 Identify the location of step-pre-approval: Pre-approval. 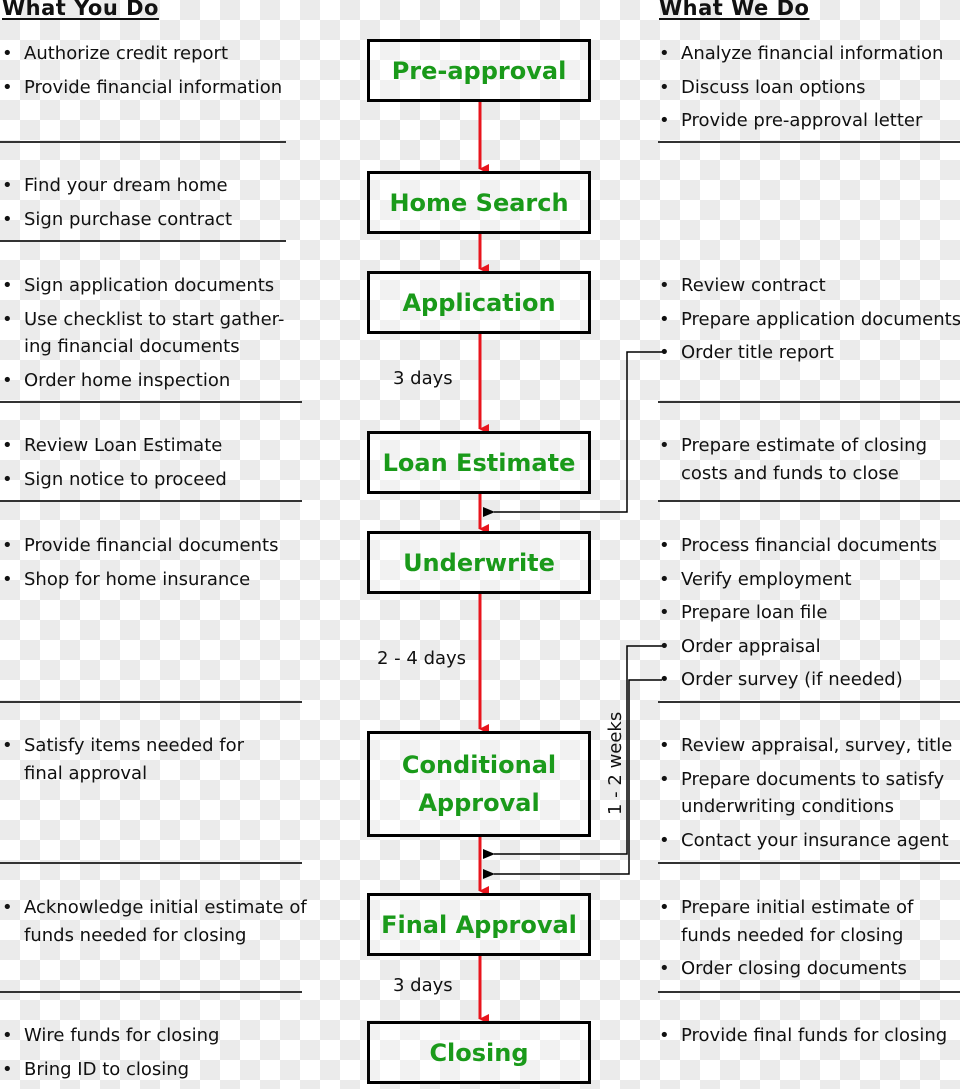
(479, 70).